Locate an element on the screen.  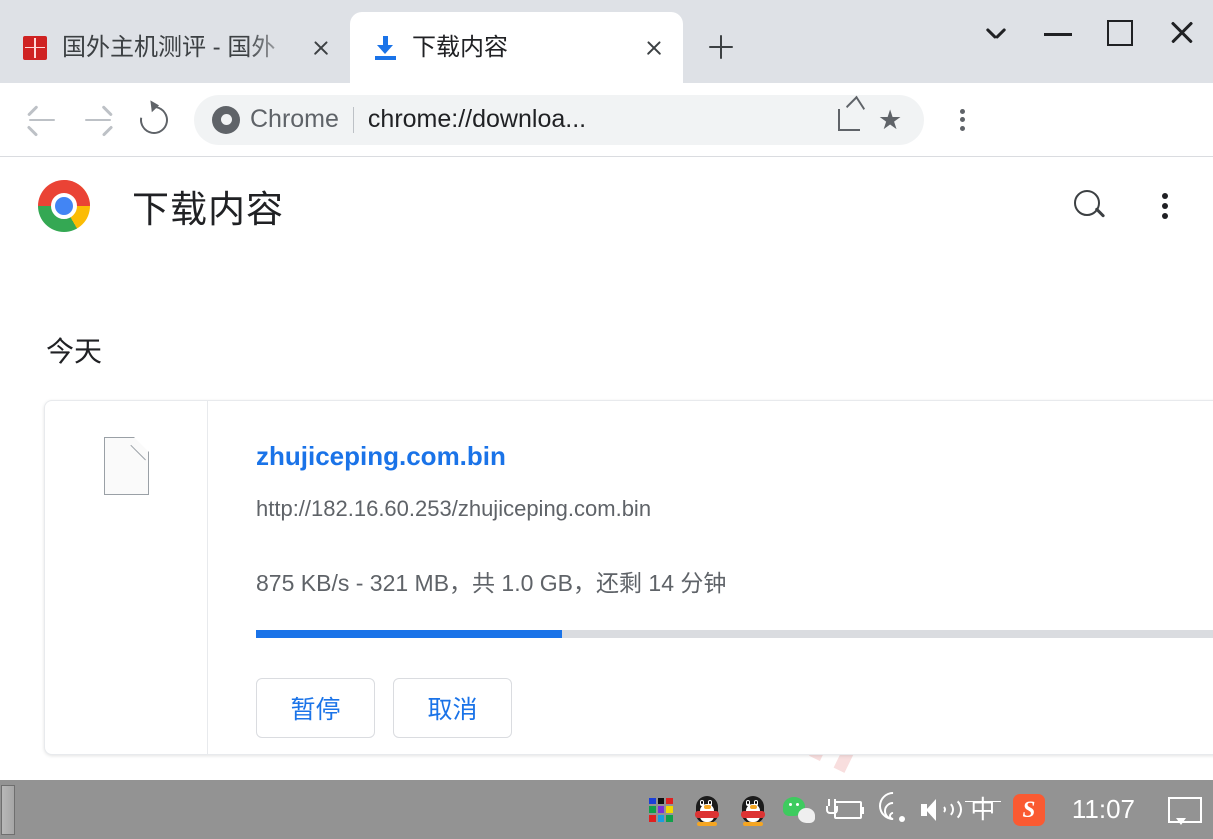
notification-icon is located at coordinates (1184, 809).